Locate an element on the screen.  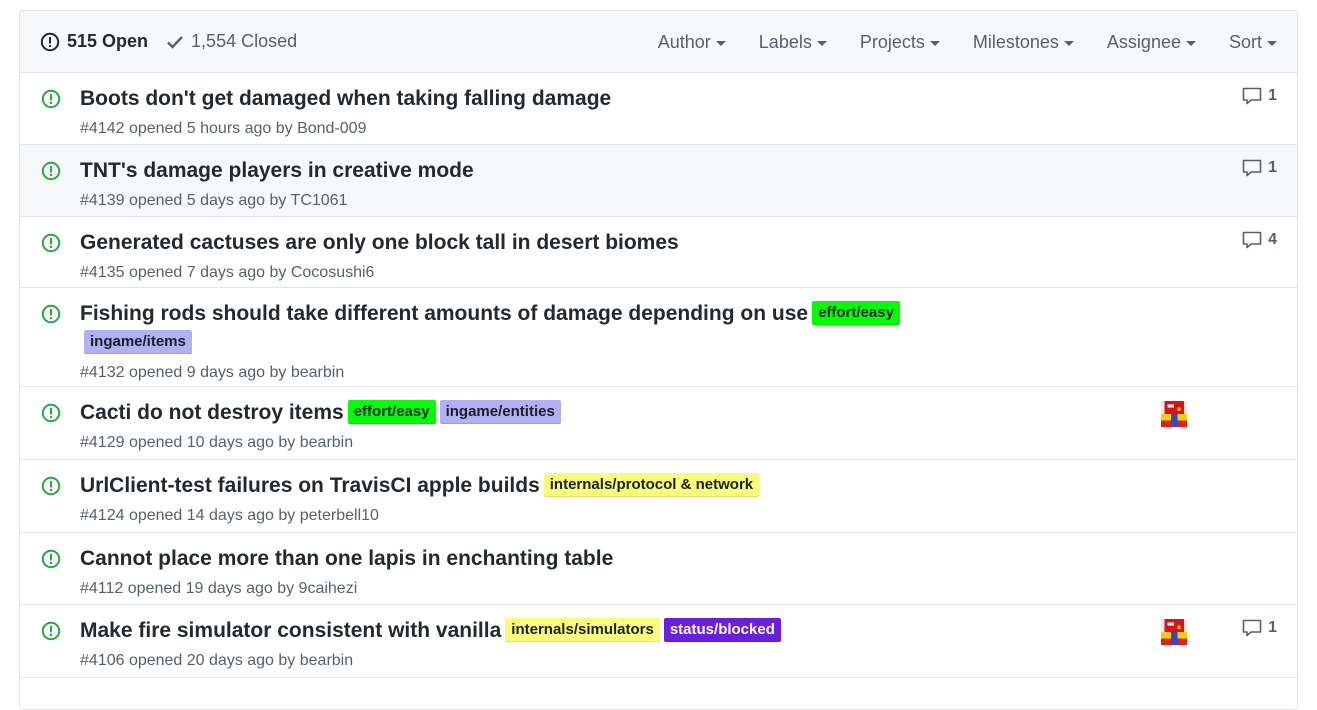
issue-labels: internals/simulators status/blocked is located at coordinates (641, 630).